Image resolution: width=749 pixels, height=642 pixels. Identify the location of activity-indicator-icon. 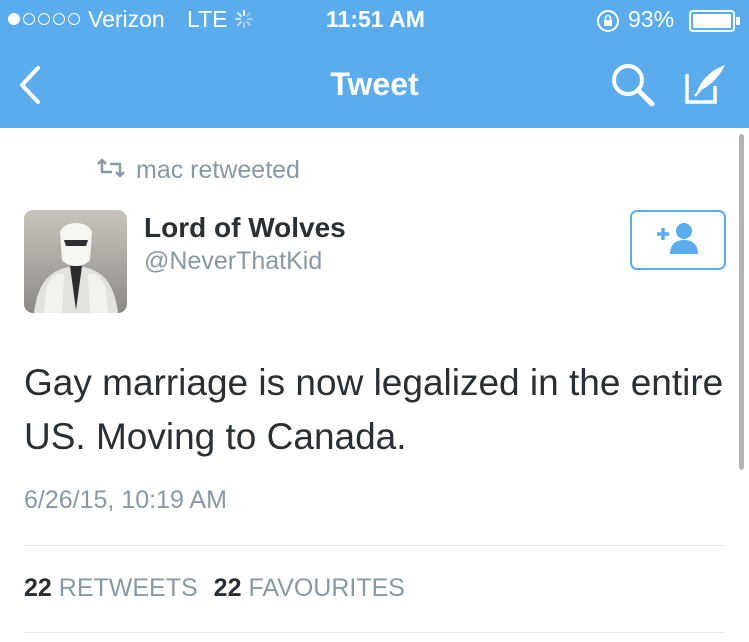
(244, 21).